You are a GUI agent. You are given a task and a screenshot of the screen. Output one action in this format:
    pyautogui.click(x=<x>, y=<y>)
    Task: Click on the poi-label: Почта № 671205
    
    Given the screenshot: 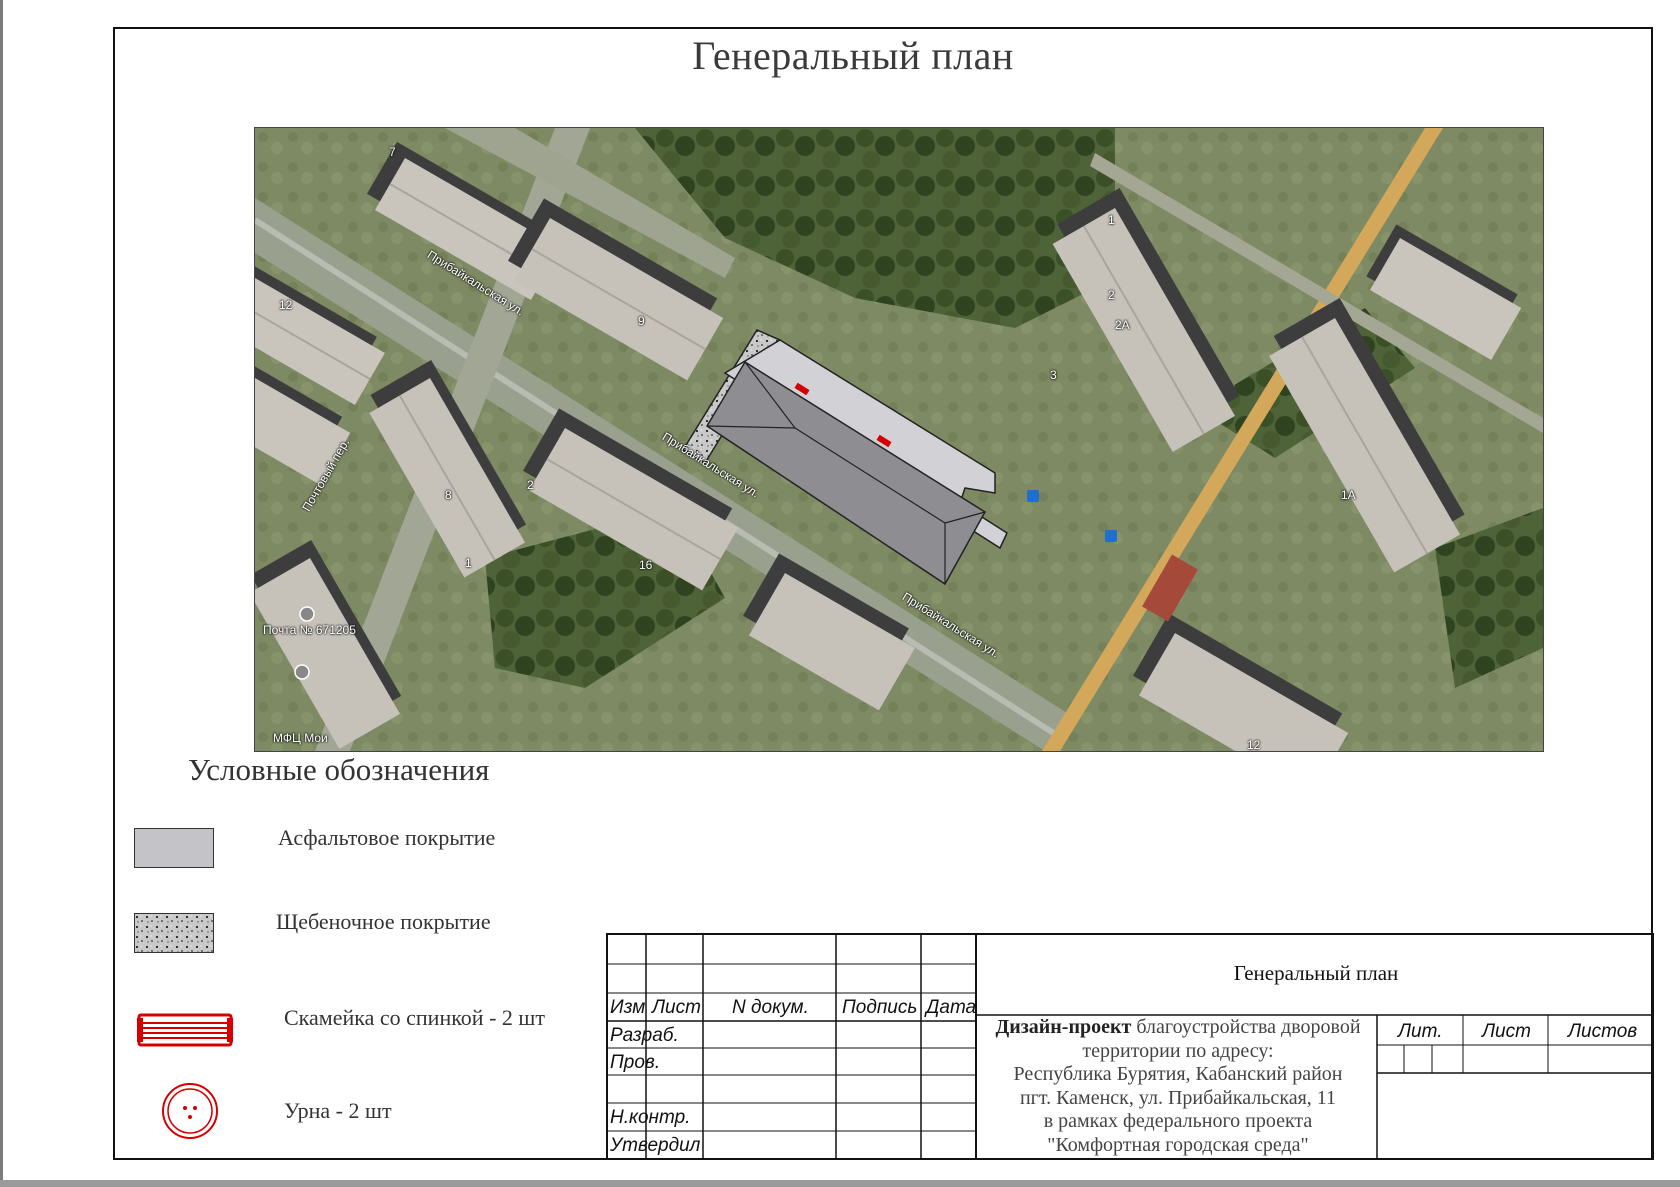 What is the action you would take?
    pyautogui.click(x=309, y=630)
    